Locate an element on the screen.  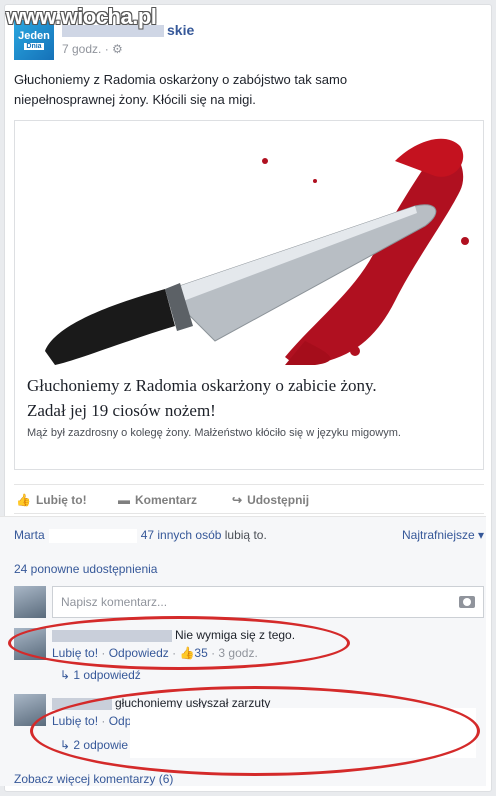
sort-dropdown: Najtrafniejsze ▾ is located at coordinates (443, 535).